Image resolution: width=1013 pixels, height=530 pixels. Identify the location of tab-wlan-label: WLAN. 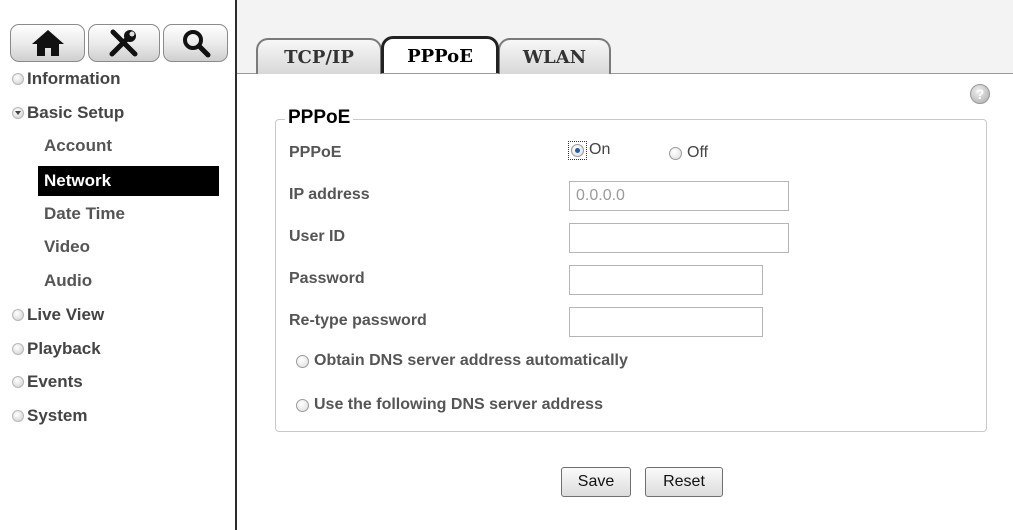
(554, 57).